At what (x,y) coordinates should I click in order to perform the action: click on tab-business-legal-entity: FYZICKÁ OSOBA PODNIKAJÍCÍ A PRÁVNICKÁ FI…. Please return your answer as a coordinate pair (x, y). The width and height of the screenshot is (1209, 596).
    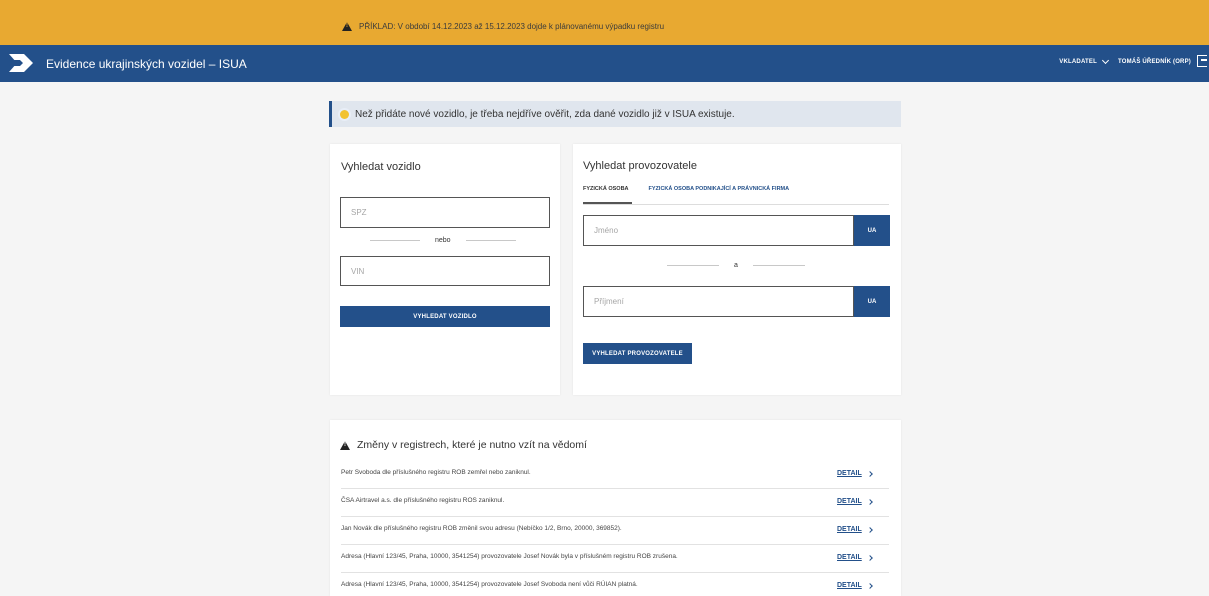
    Looking at the image, I should click on (719, 194).